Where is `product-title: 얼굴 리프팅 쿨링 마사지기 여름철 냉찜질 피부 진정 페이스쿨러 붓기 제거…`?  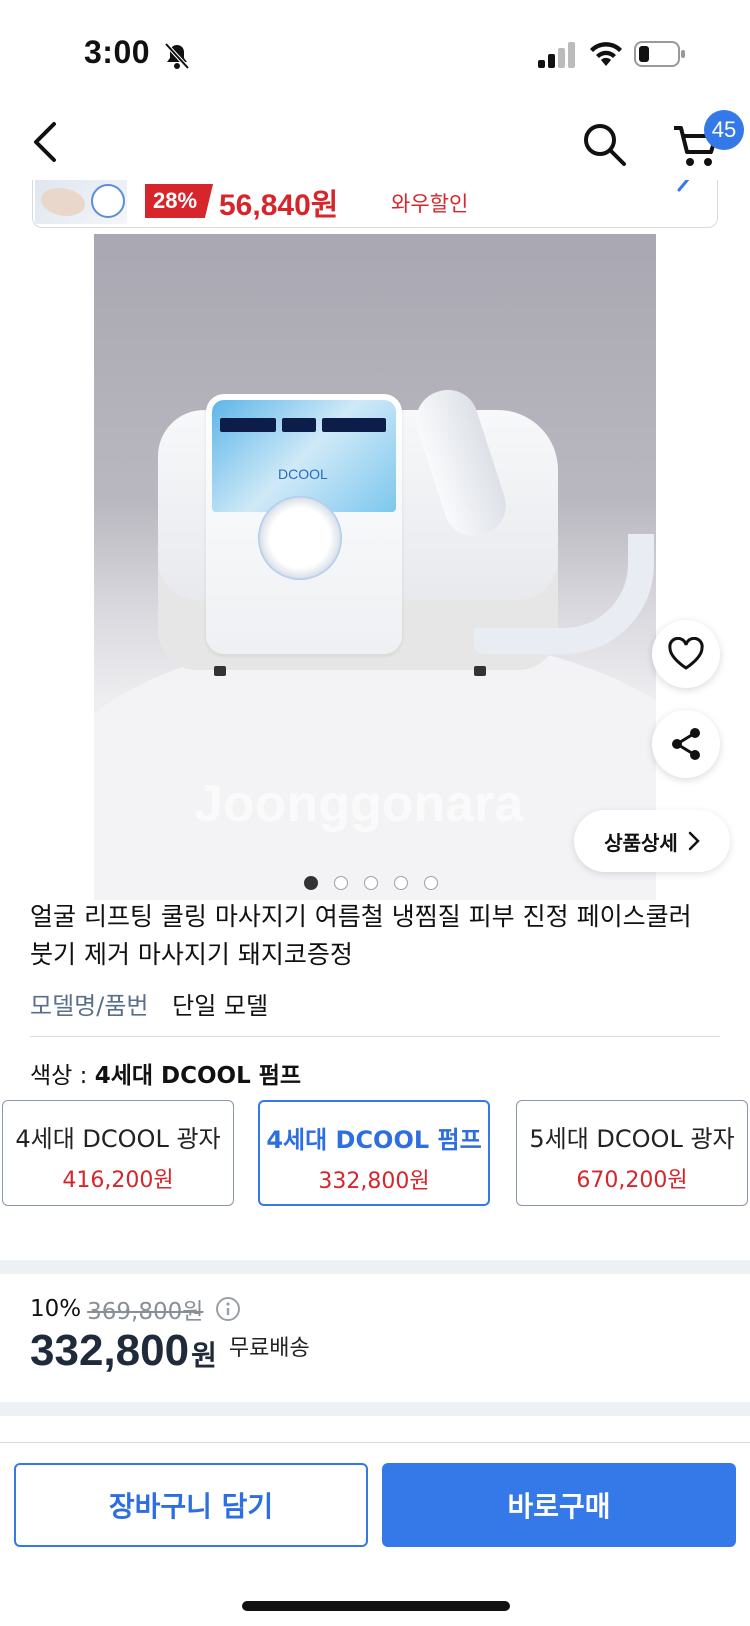
product-title: 얼굴 리프팅 쿨링 마사지기 여름철 냉찜질 피부 진정 페이스쿨러 붓기 제거… is located at coordinates (361, 935).